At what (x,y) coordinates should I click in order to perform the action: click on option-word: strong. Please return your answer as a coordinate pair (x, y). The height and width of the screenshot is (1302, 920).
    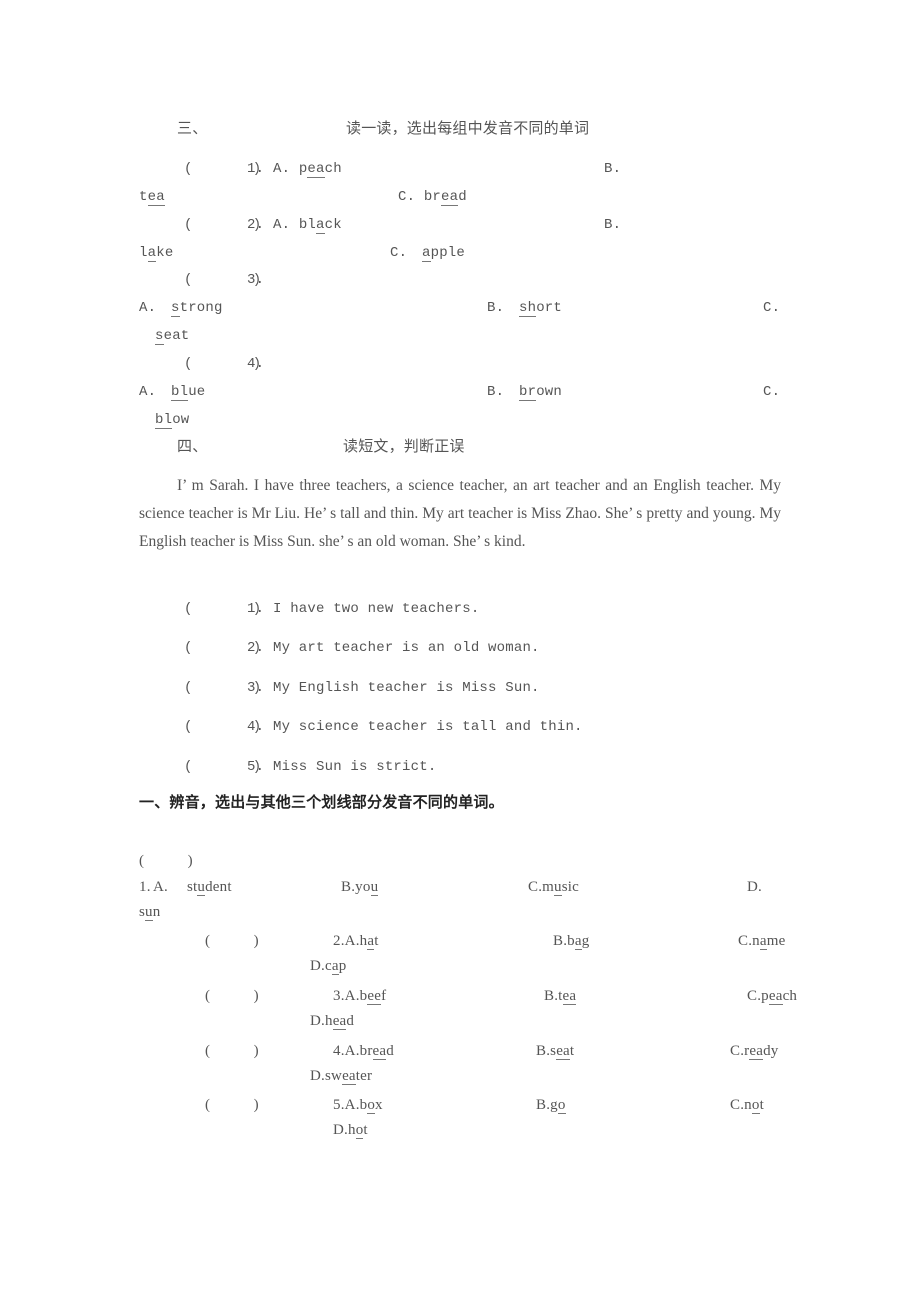
    Looking at the image, I should click on (197, 308).